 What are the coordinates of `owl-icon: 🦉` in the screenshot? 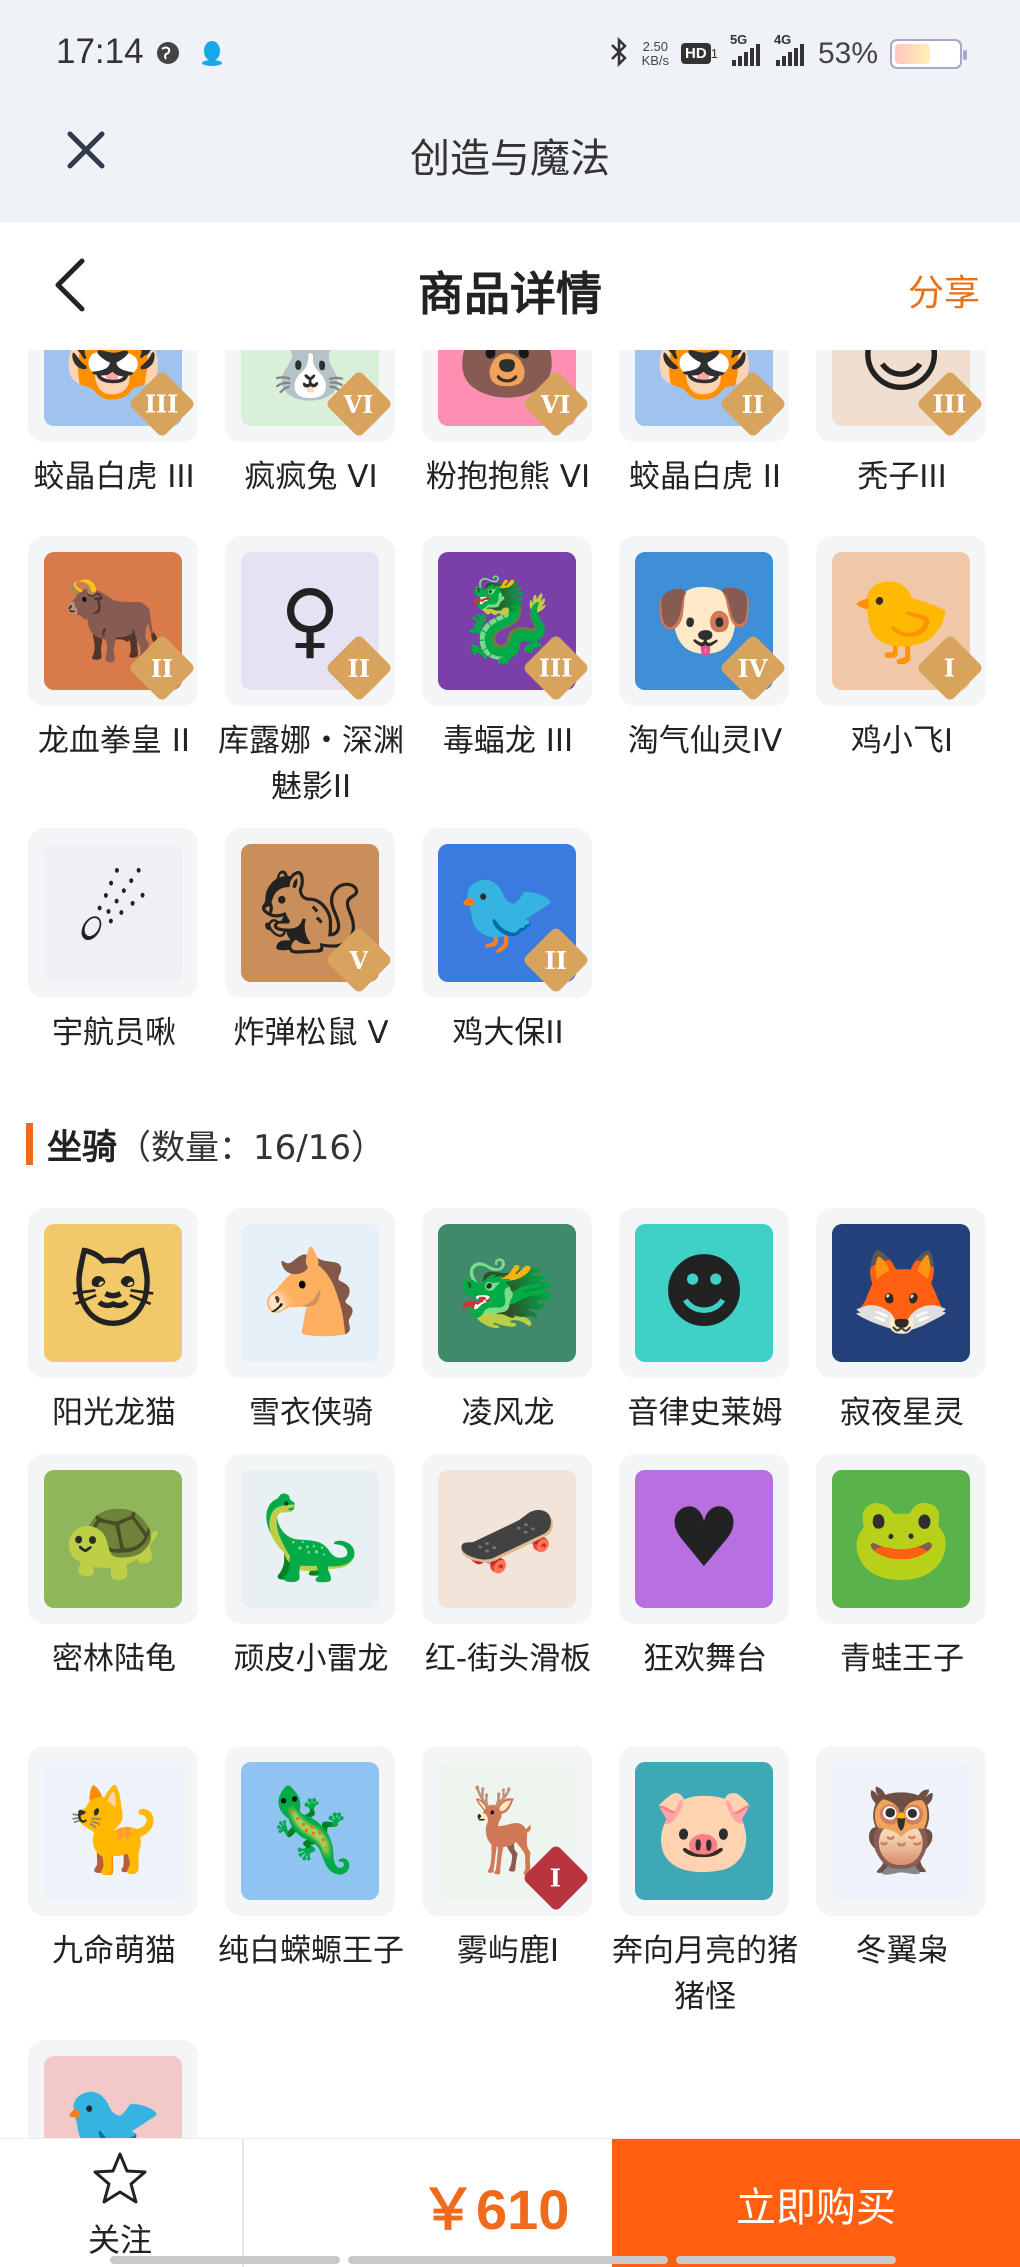 It's located at (901, 1831).